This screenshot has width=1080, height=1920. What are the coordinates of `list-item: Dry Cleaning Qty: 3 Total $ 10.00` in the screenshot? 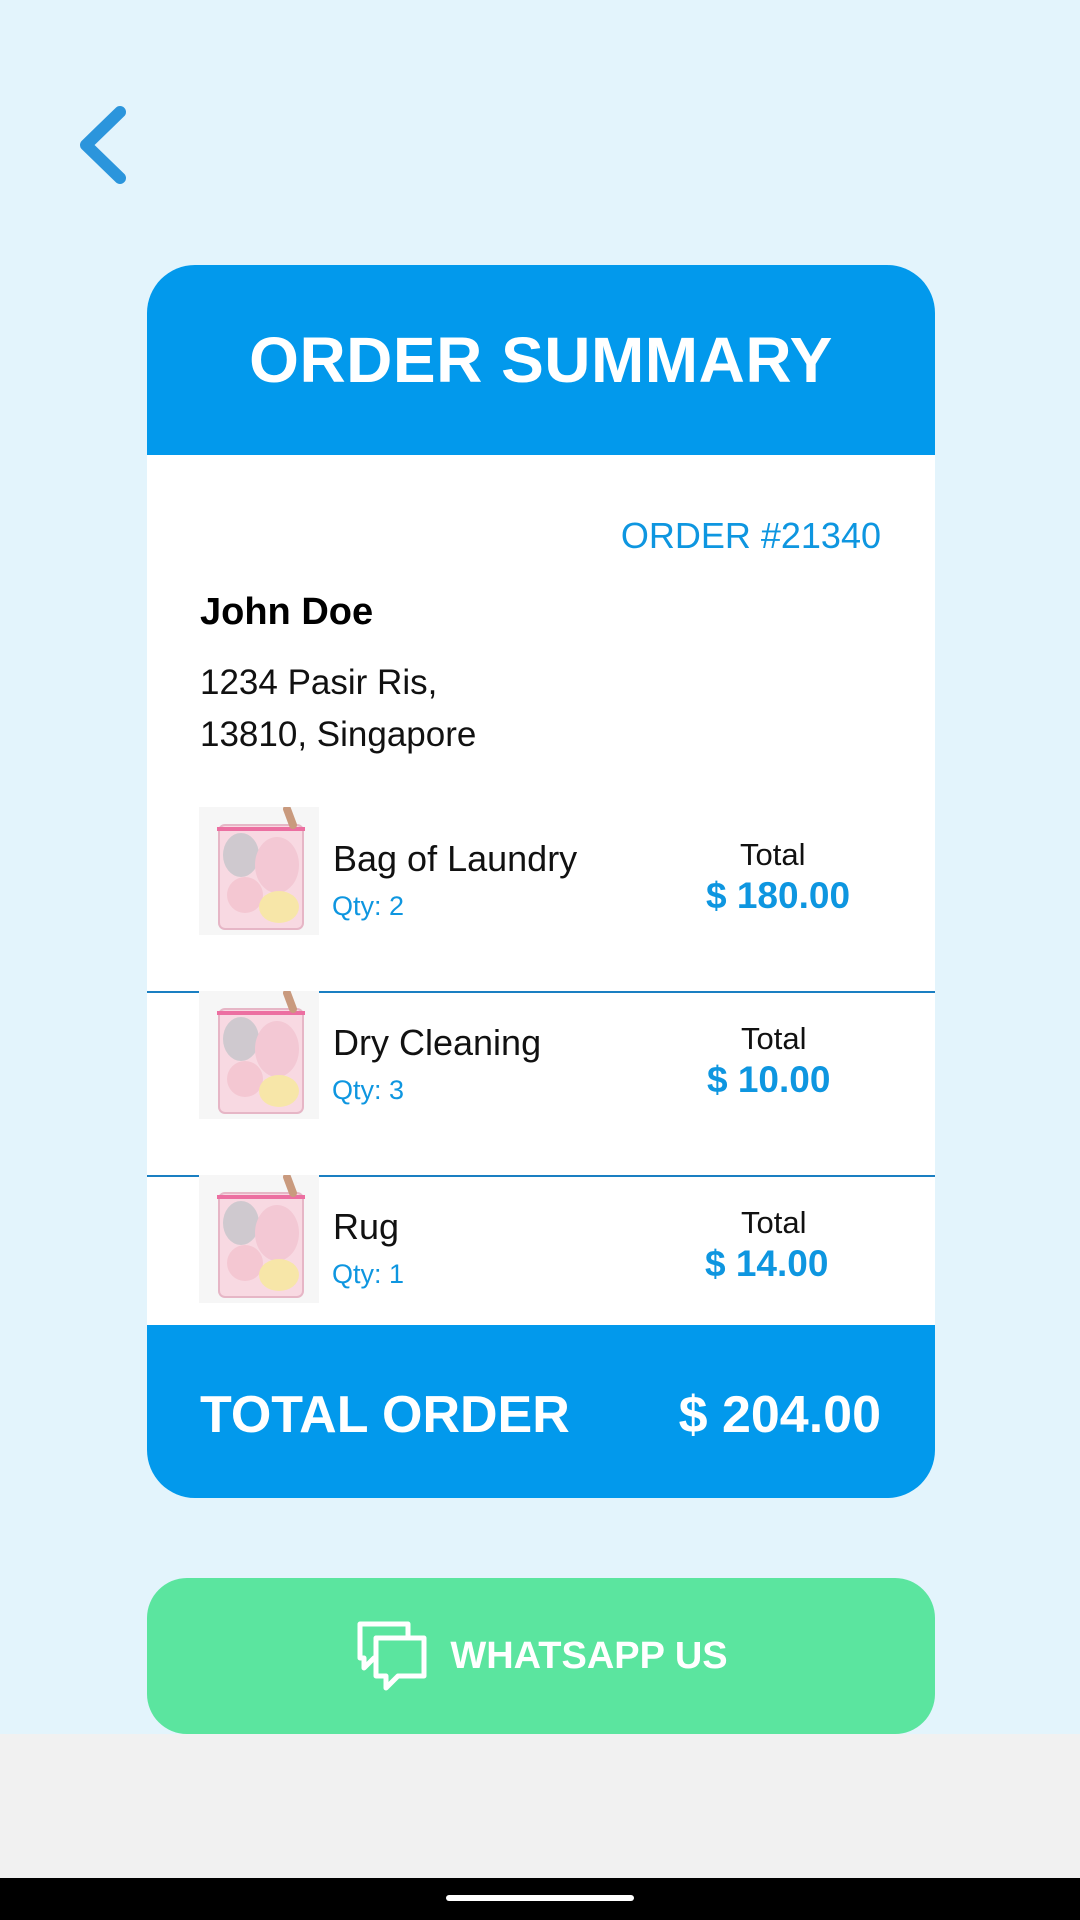 It's located at (541, 1083).